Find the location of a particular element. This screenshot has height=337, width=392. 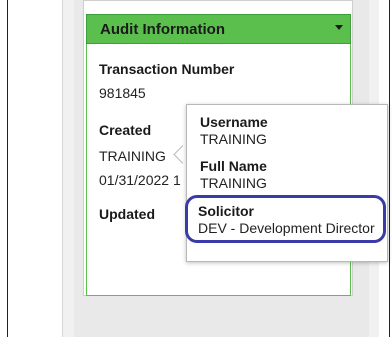

transaction-number-value: 981845 is located at coordinates (122, 93).